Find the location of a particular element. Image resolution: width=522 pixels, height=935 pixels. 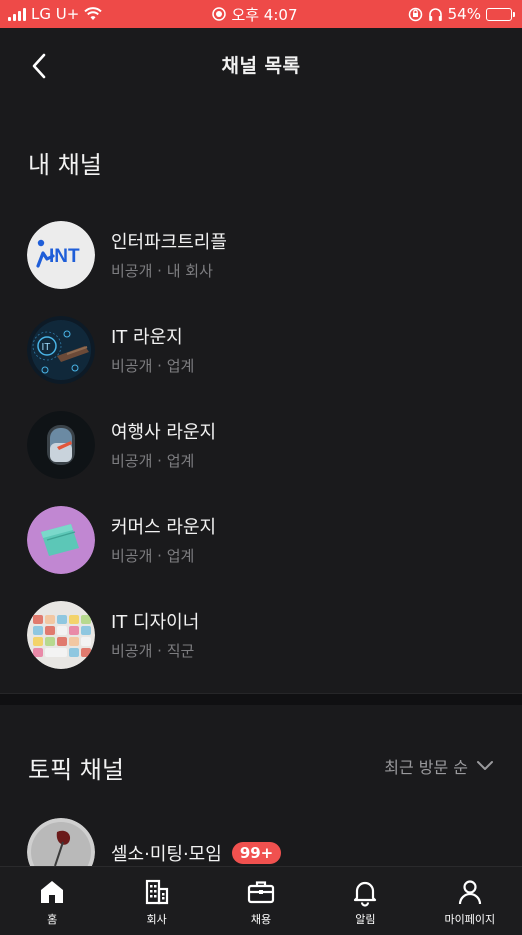

nav-item-mypage: 마이페이지 is located at coordinates (470, 901).